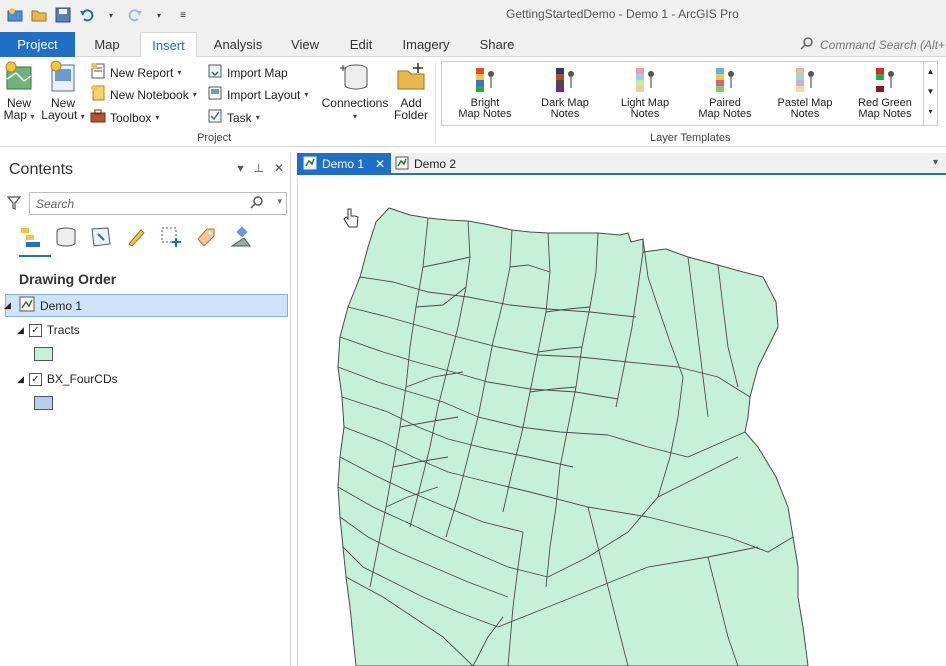 Image resolution: width=946 pixels, height=666 pixels. What do you see at coordinates (344, 164) in the screenshot?
I see `view-tab-demo1: Demo 1 ✕` at bounding box center [344, 164].